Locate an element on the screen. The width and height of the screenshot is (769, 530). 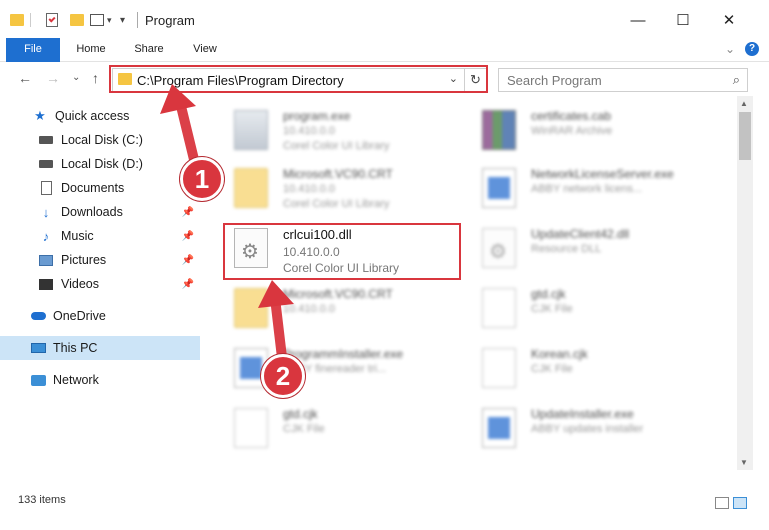
sidebar-item-label: Local Disk (D:) is located at coordinates (102, 164).